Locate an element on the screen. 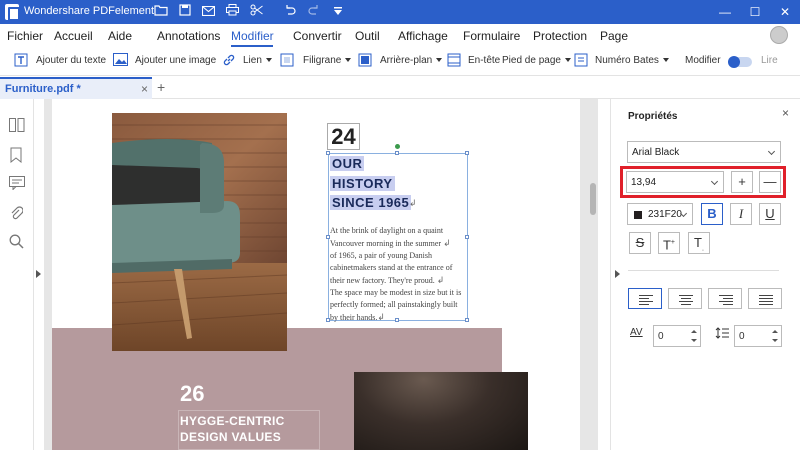  redo-icon is located at coordinates (314, 12).